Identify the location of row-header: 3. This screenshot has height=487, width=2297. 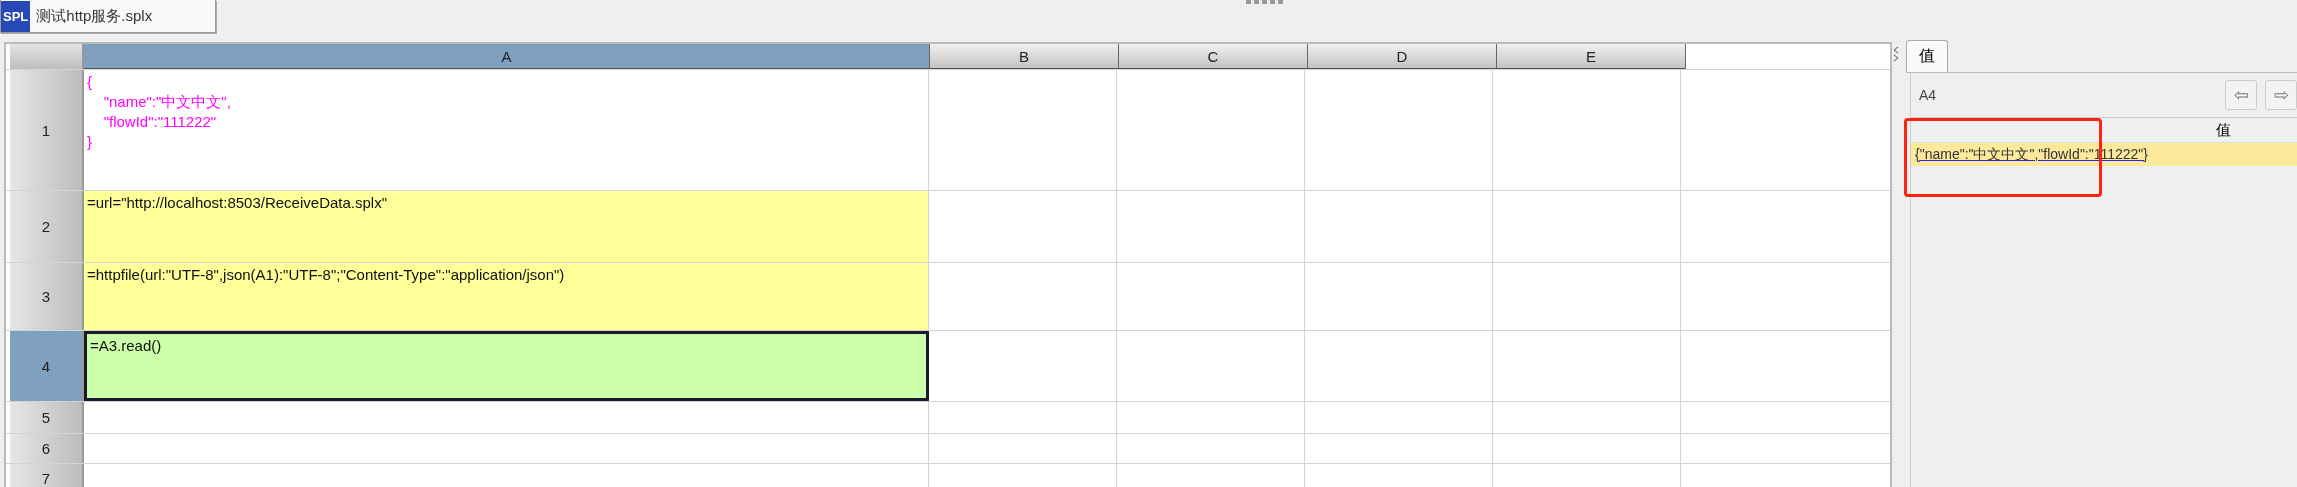
(47, 296).